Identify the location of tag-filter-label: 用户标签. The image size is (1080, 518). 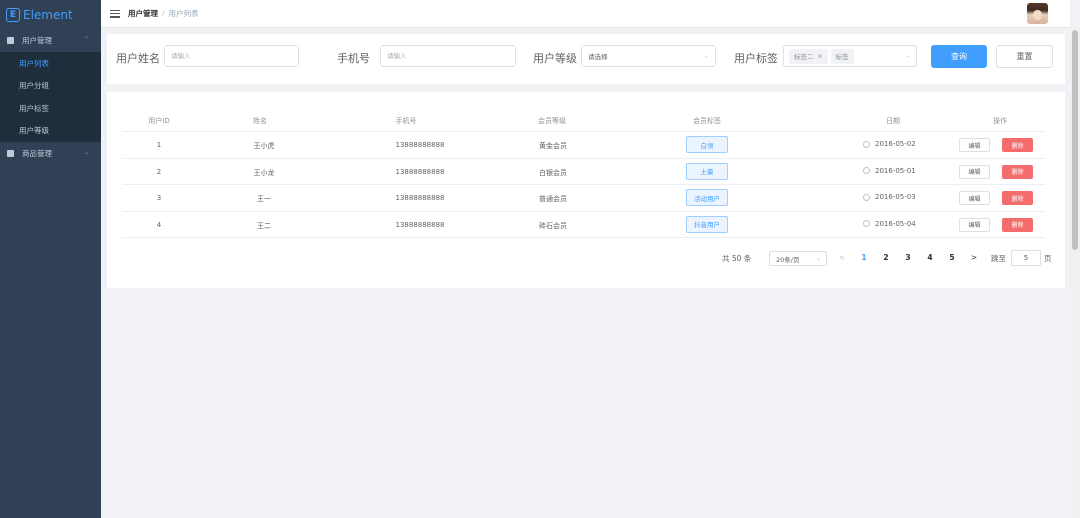
(756, 58).